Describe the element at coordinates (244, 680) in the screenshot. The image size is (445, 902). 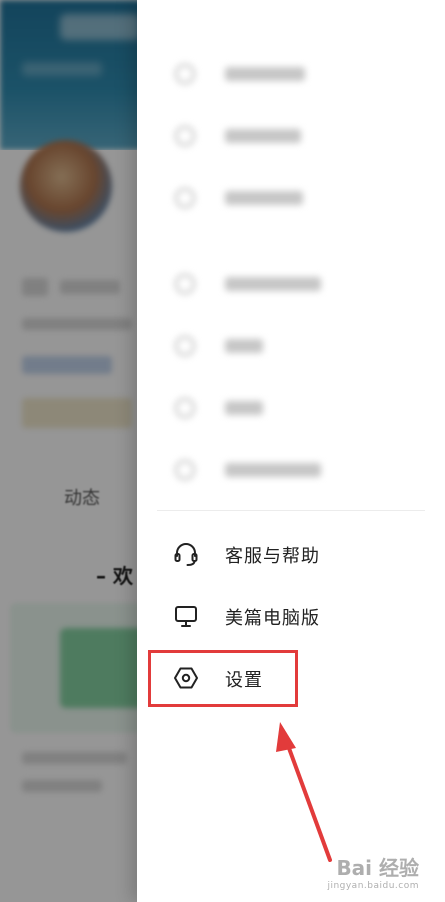
I see `menu-item-label: 设置` at that location.